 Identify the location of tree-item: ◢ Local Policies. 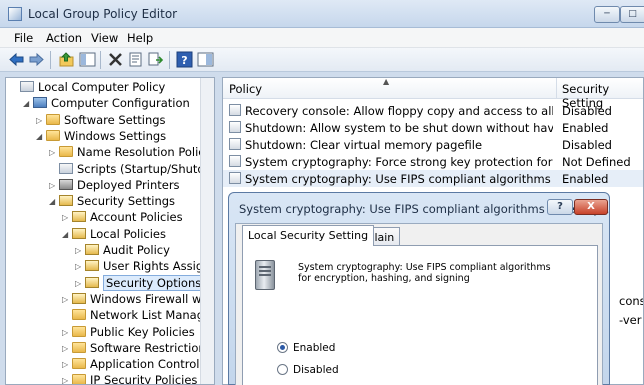
(114, 235).